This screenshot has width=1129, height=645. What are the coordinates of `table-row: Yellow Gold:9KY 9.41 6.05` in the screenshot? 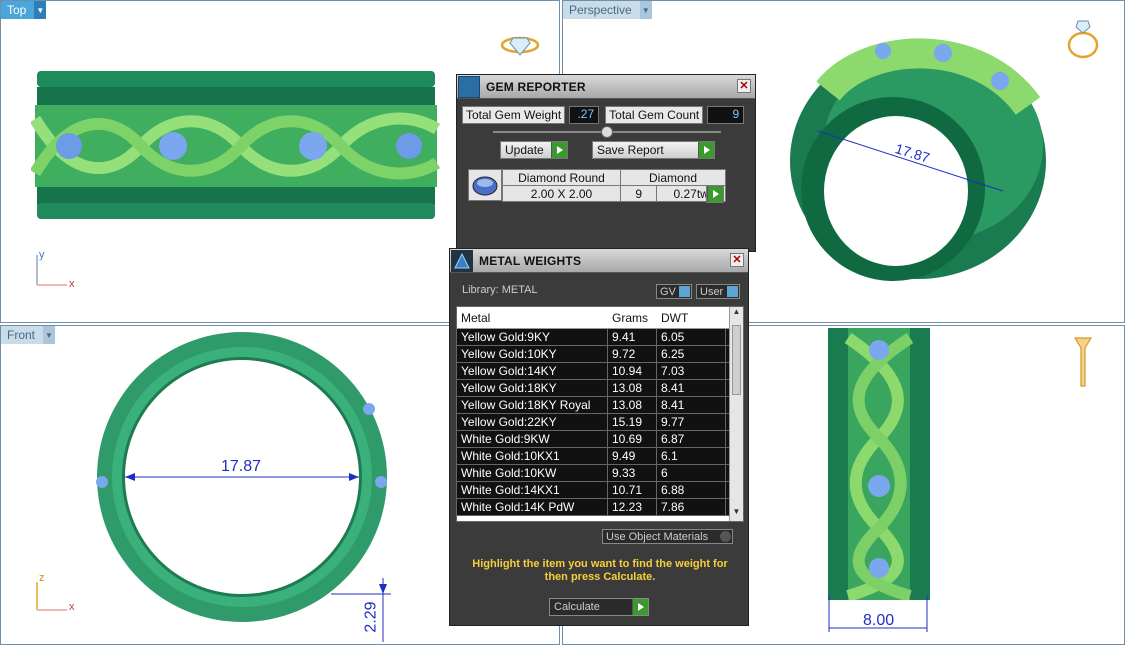 It's located at (600, 337).